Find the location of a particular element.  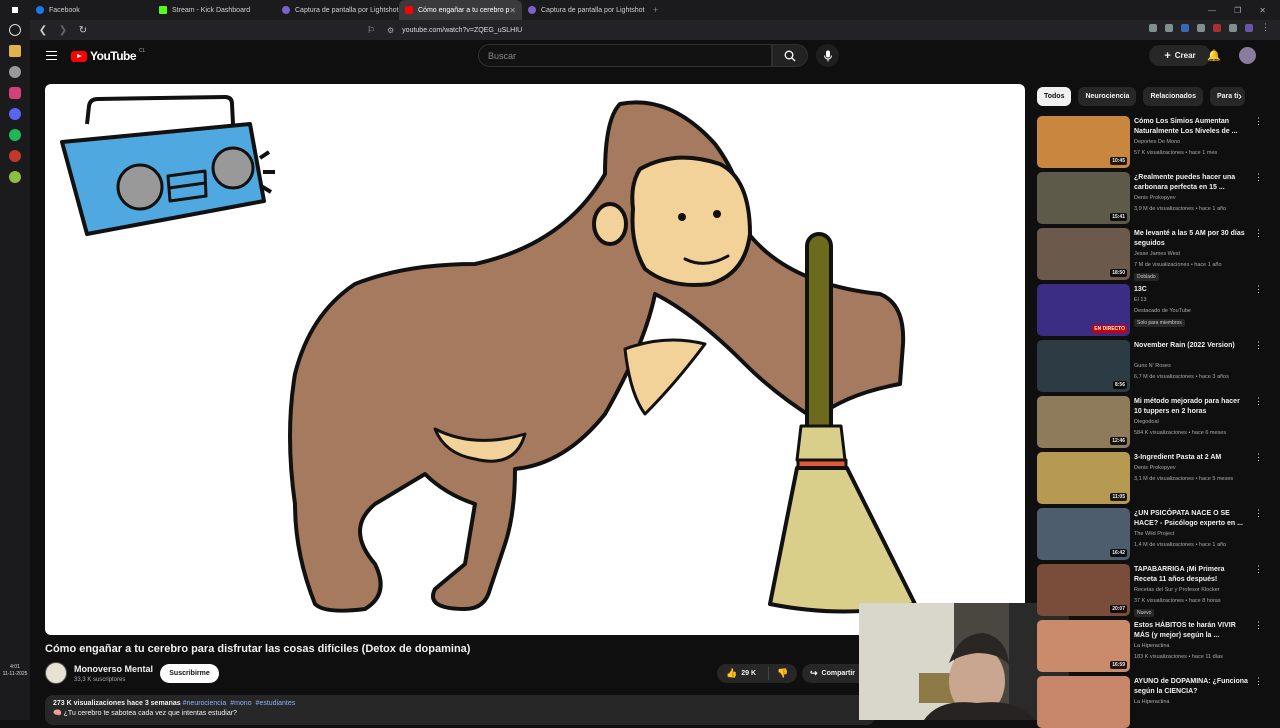

video-thumbnail: 16:59 is located at coordinates (1083, 646).